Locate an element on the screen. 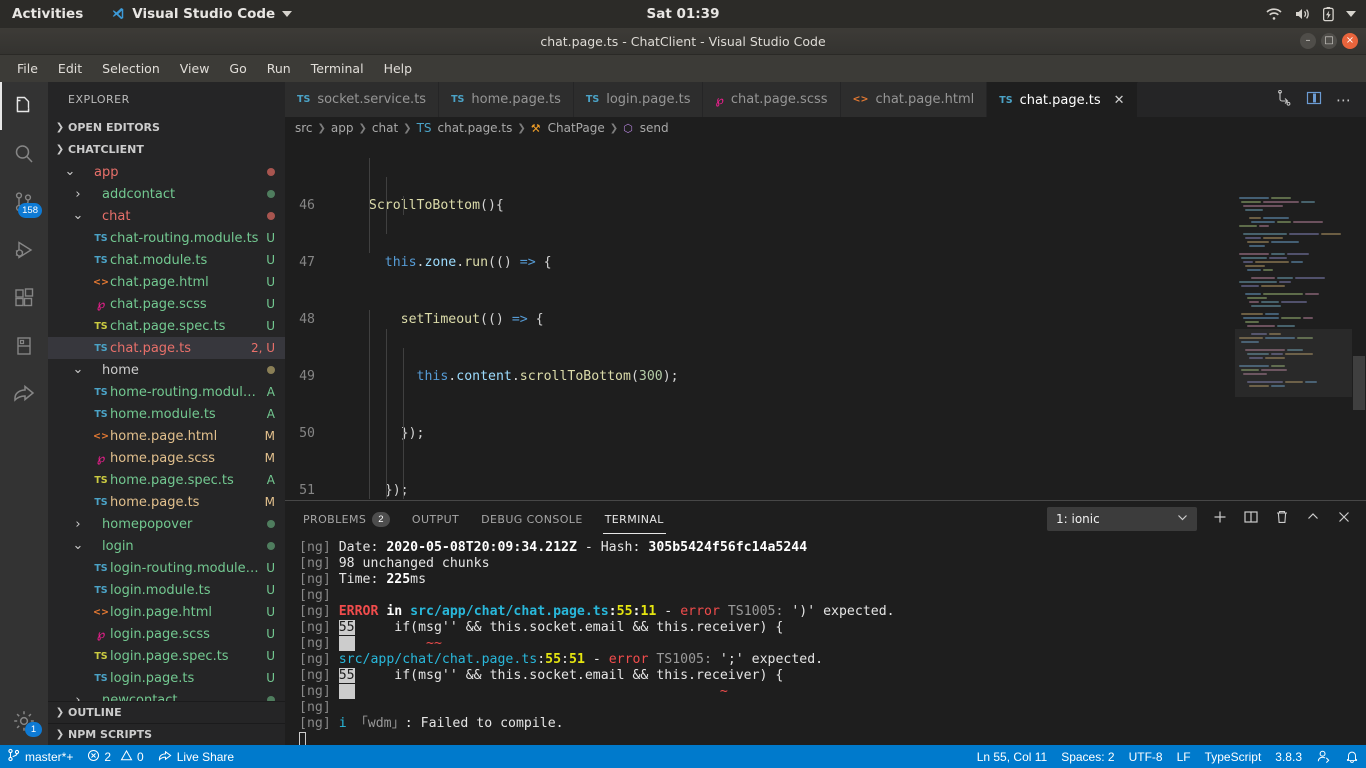  tree-item-login-page-spec-ts: TS login.page.spec.ts U is located at coordinates (166, 656).